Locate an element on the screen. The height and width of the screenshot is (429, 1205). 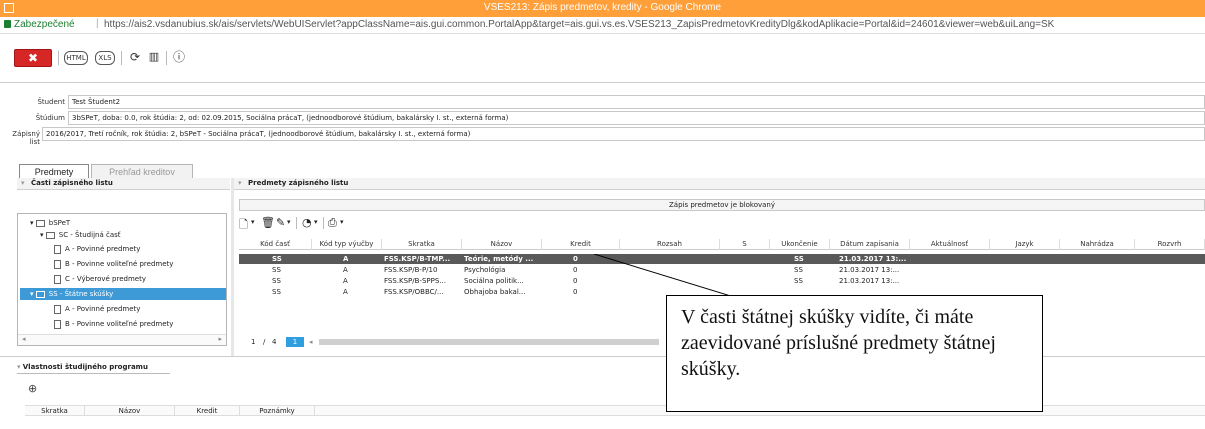
tree-item-sc: ▾ SC - Študijná časť is located at coordinates (80, 235).